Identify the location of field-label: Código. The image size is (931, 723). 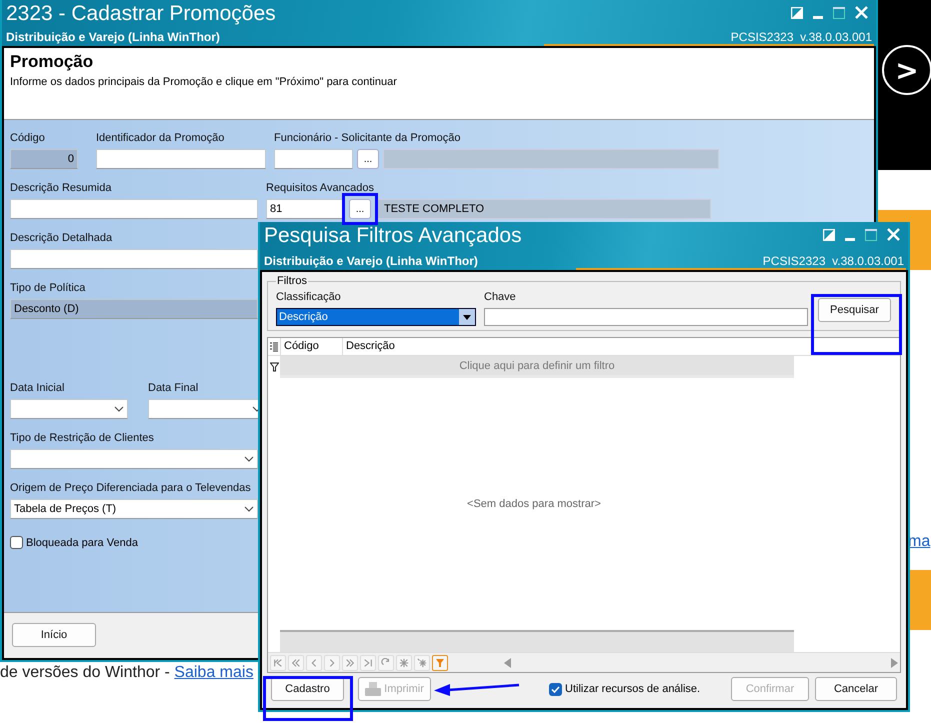
(27, 139).